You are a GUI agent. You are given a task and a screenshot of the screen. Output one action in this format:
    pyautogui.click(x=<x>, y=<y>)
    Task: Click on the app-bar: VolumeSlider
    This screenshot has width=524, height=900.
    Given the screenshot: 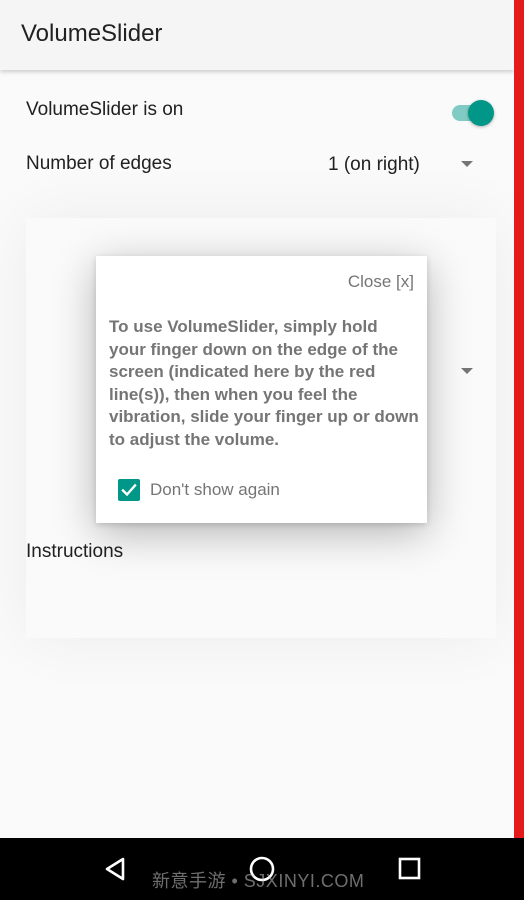 What is the action you would take?
    pyautogui.click(x=257, y=35)
    